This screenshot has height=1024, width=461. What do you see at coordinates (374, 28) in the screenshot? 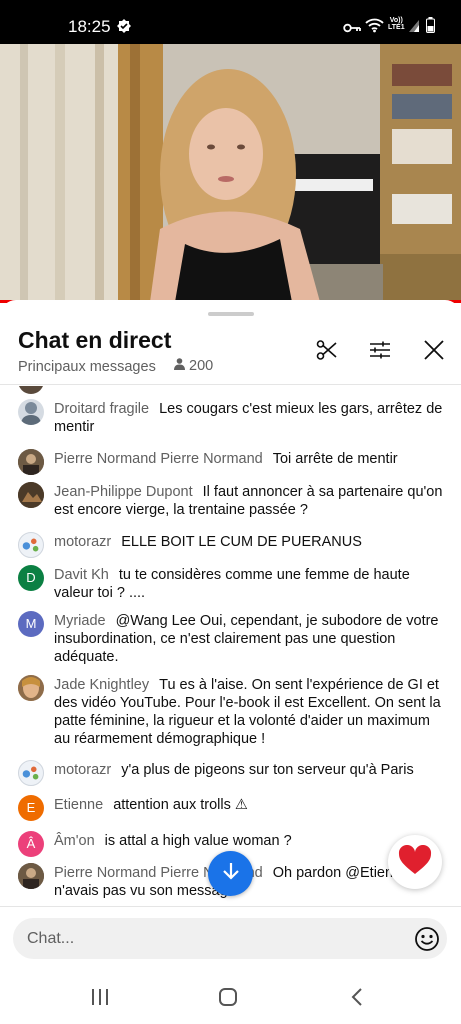
I see `wifi-icon` at bounding box center [374, 28].